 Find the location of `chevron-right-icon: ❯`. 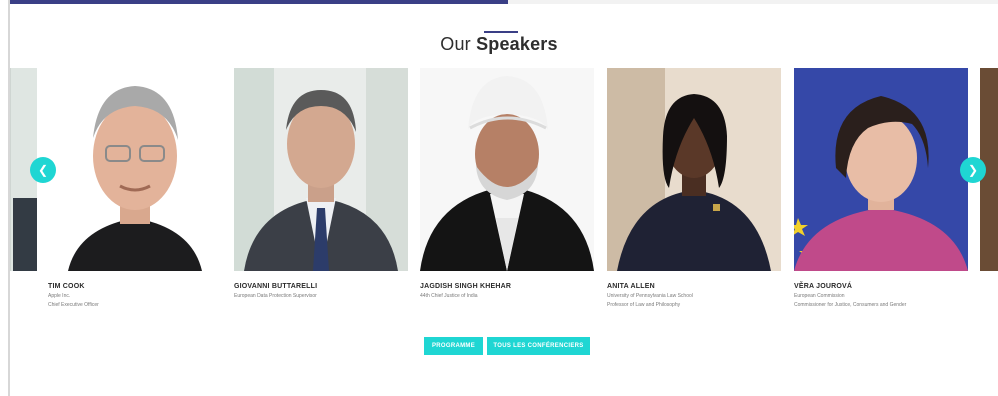

chevron-right-icon: ❯ is located at coordinates (973, 170).